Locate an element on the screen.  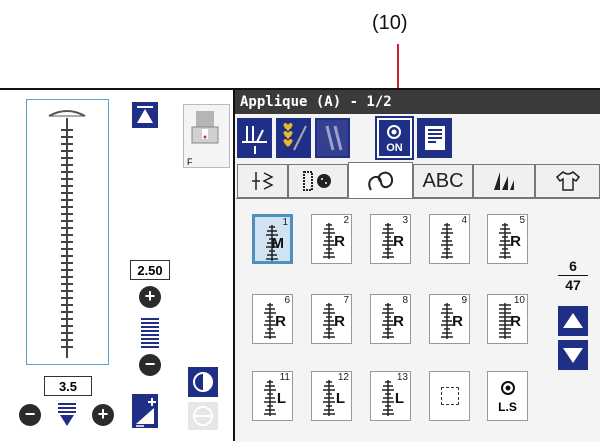
arrow-down-icon is located at coordinates (573, 355).